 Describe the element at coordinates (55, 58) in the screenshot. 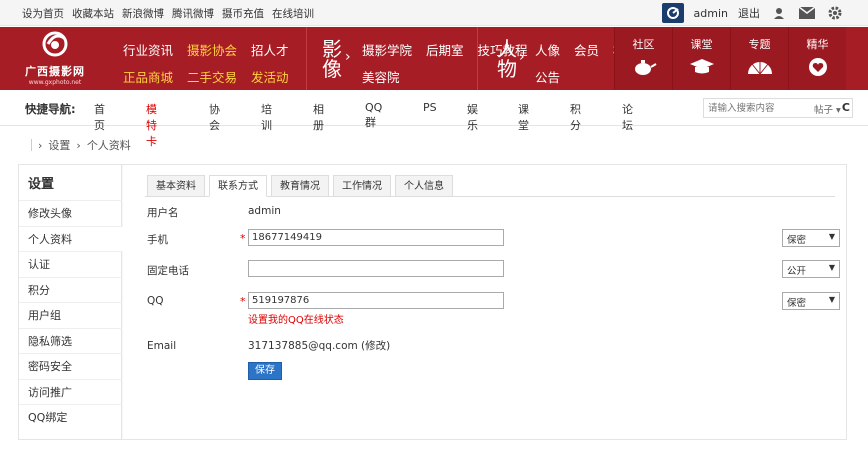

I see `site-logo: 广西摄影网 www.gxphoto.net` at that location.